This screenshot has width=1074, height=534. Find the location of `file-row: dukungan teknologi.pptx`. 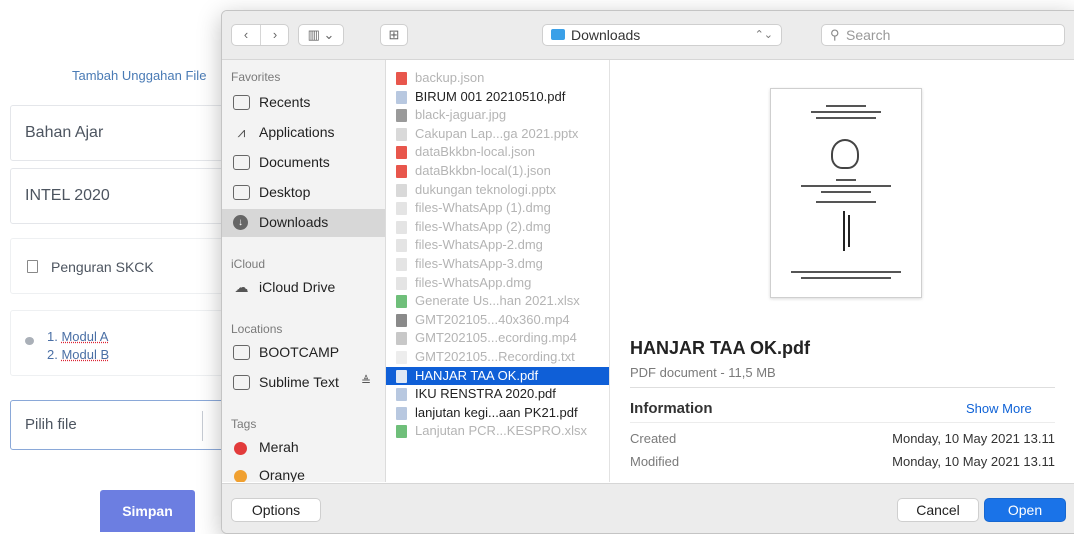

file-row: dukungan teknologi.pptx is located at coordinates (497, 190).